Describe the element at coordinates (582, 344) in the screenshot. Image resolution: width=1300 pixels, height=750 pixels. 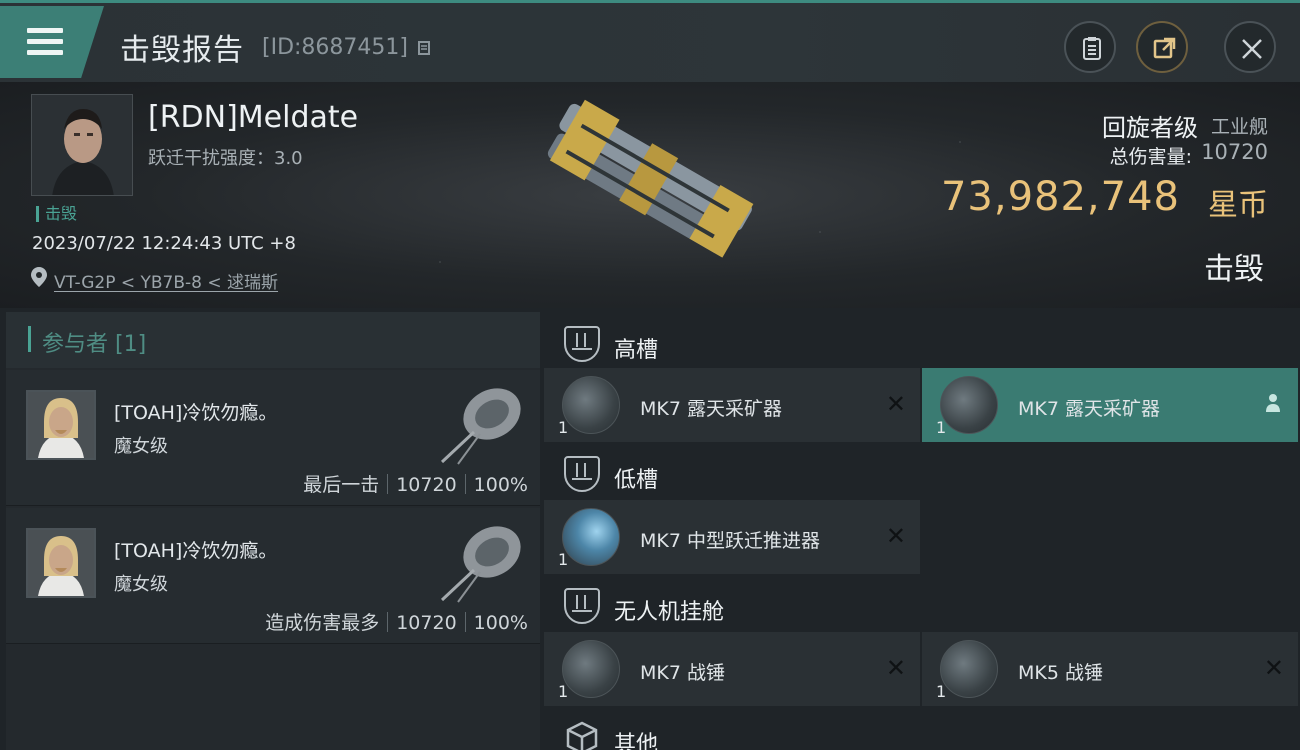
I see `high-slot-icon` at that location.